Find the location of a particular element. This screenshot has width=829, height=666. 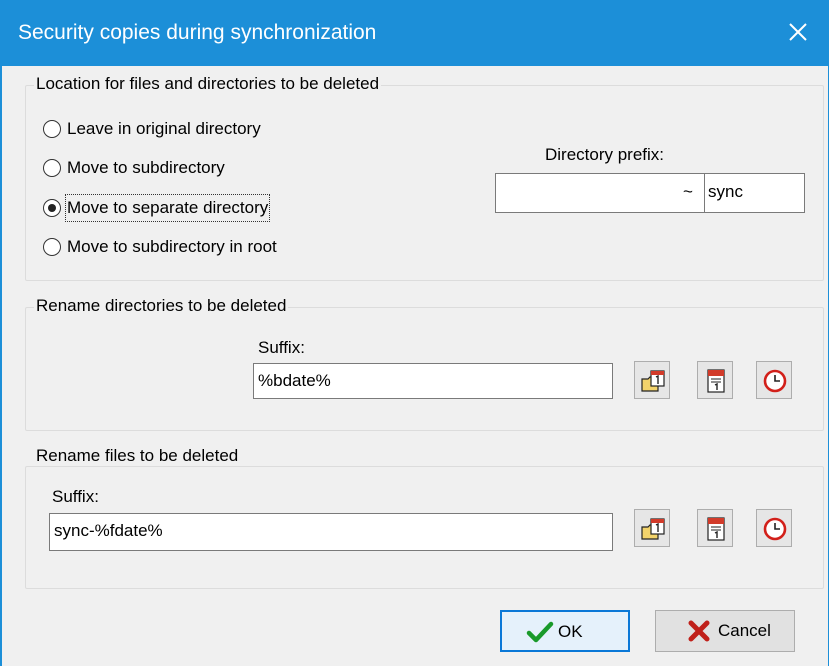

insert-calendar-date-button-files is located at coordinates (715, 528).